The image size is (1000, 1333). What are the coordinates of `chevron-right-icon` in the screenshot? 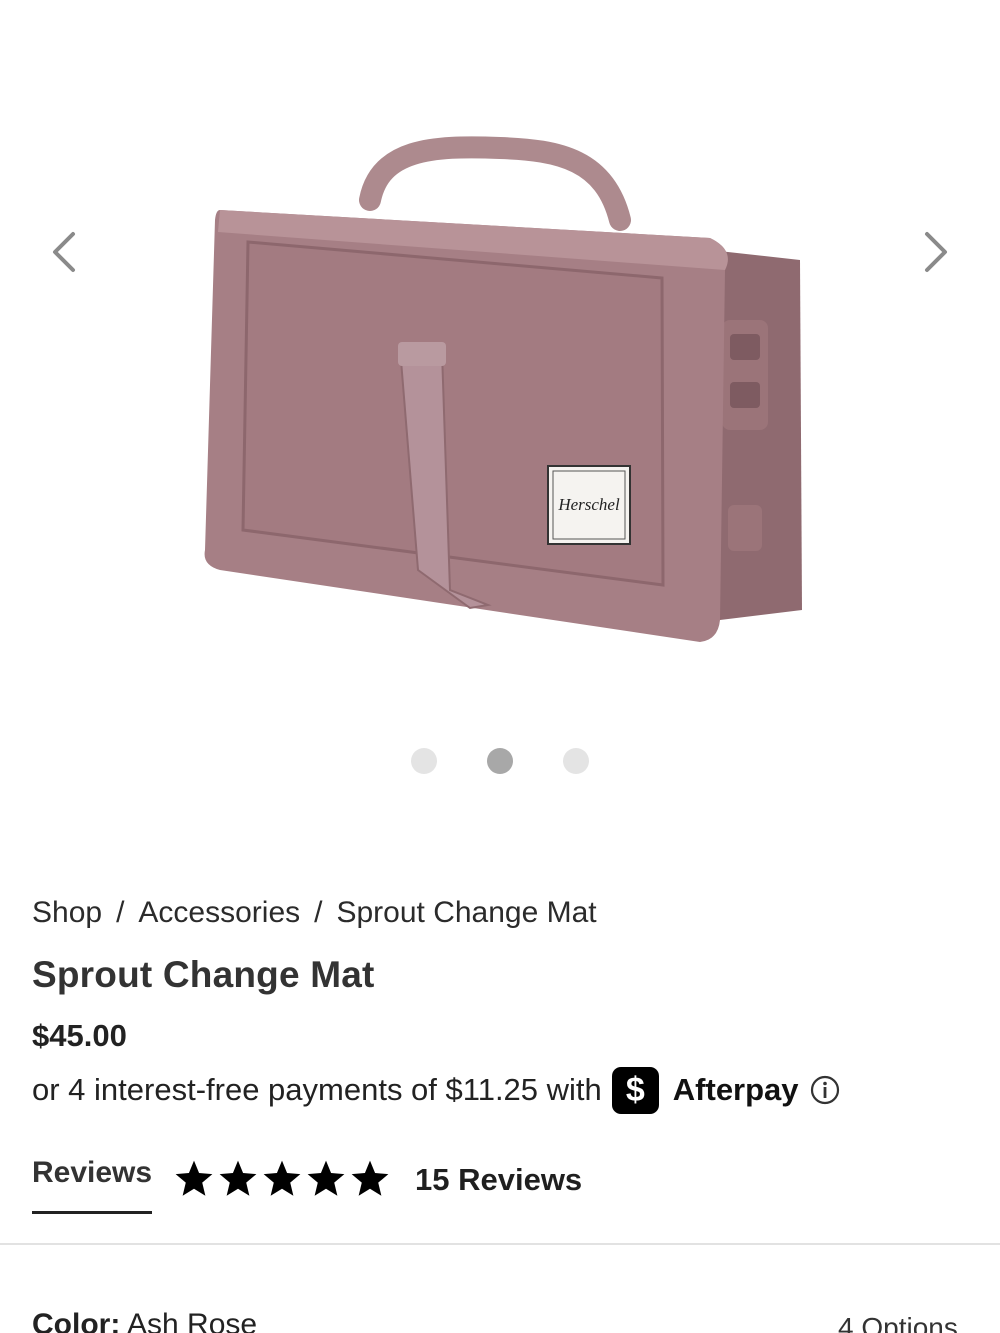 It's located at (936, 252).